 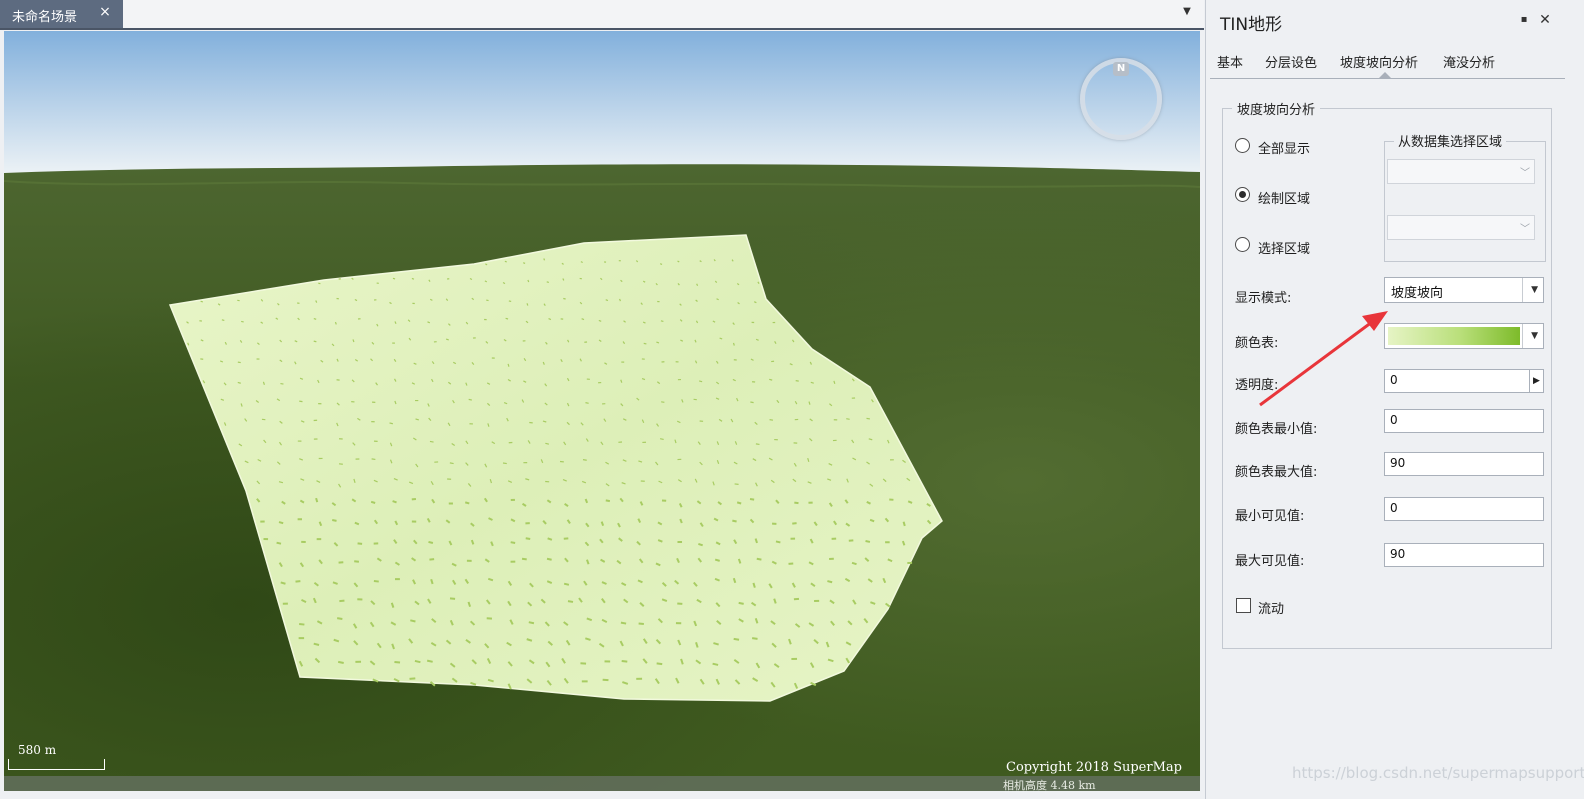 I want to click on display-mode-value: 坡度坡向, so click(x=1417, y=293).